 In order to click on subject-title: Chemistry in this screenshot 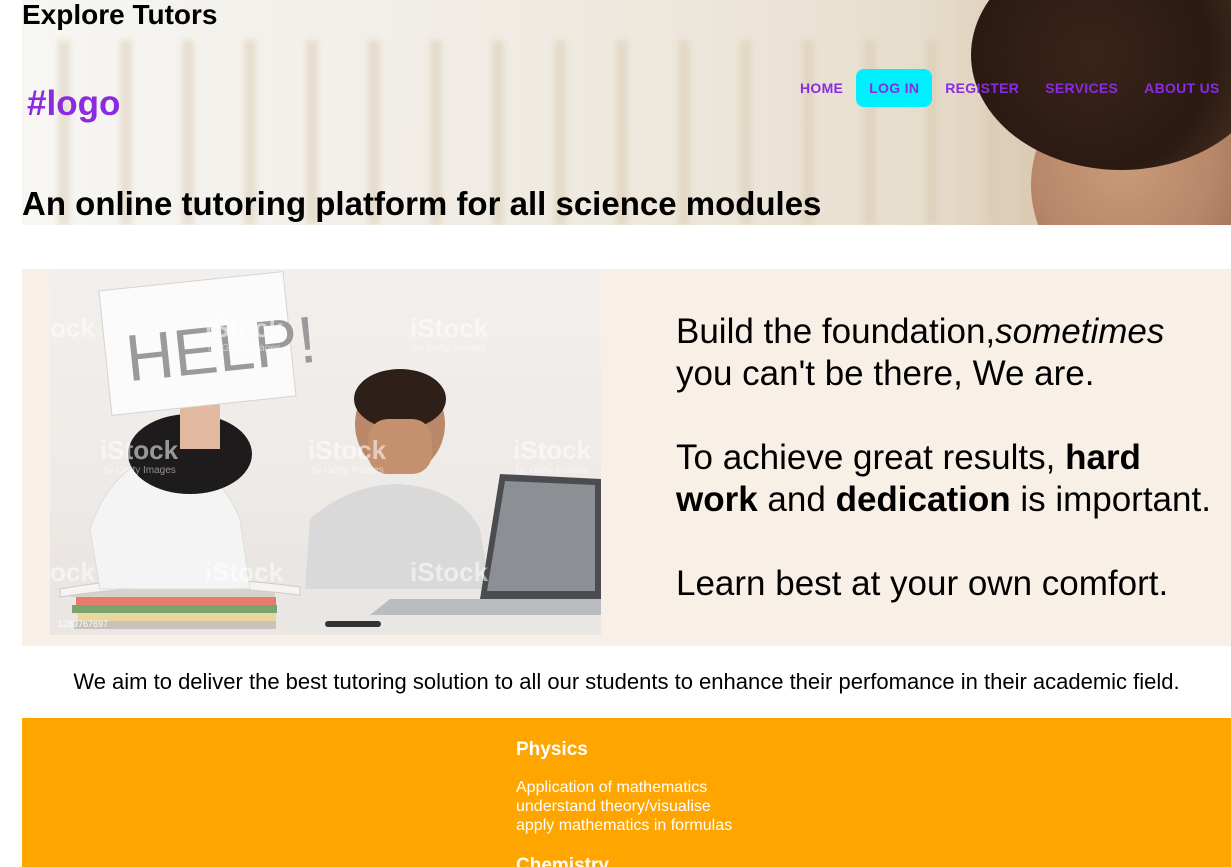, I will do `click(562, 861)`.